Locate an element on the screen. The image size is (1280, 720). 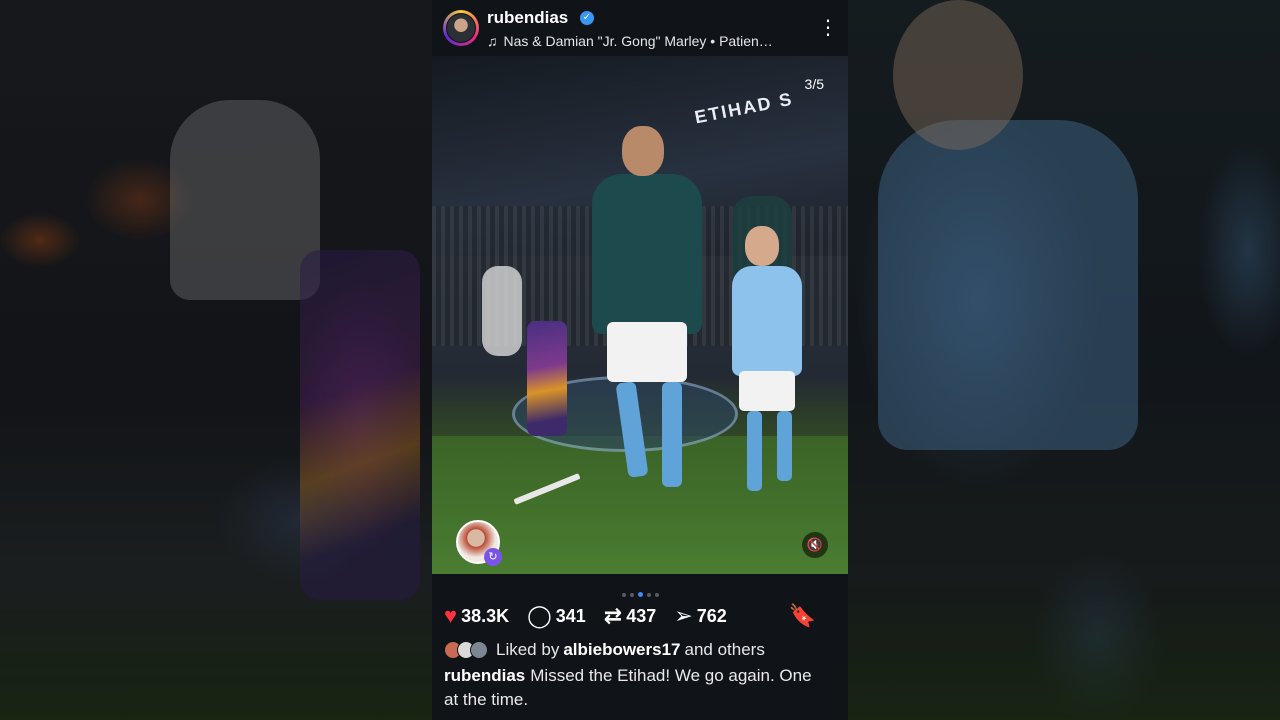
mascot-child-figure is located at coordinates (767, 371).